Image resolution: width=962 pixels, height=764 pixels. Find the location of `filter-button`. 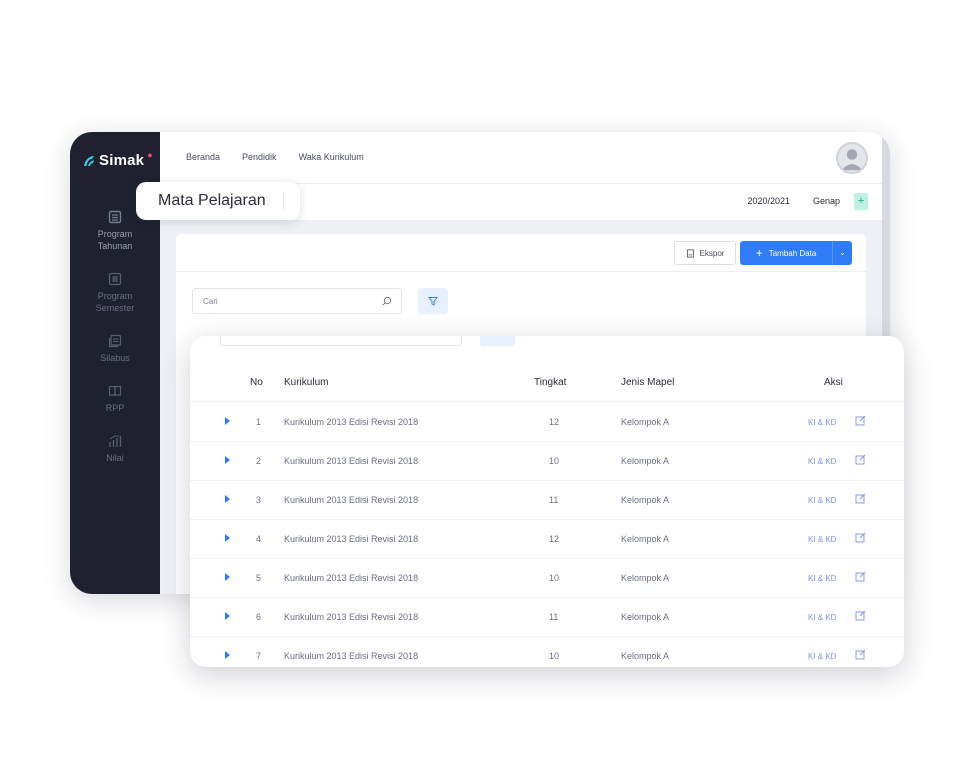

filter-button is located at coordinates (433, 301).